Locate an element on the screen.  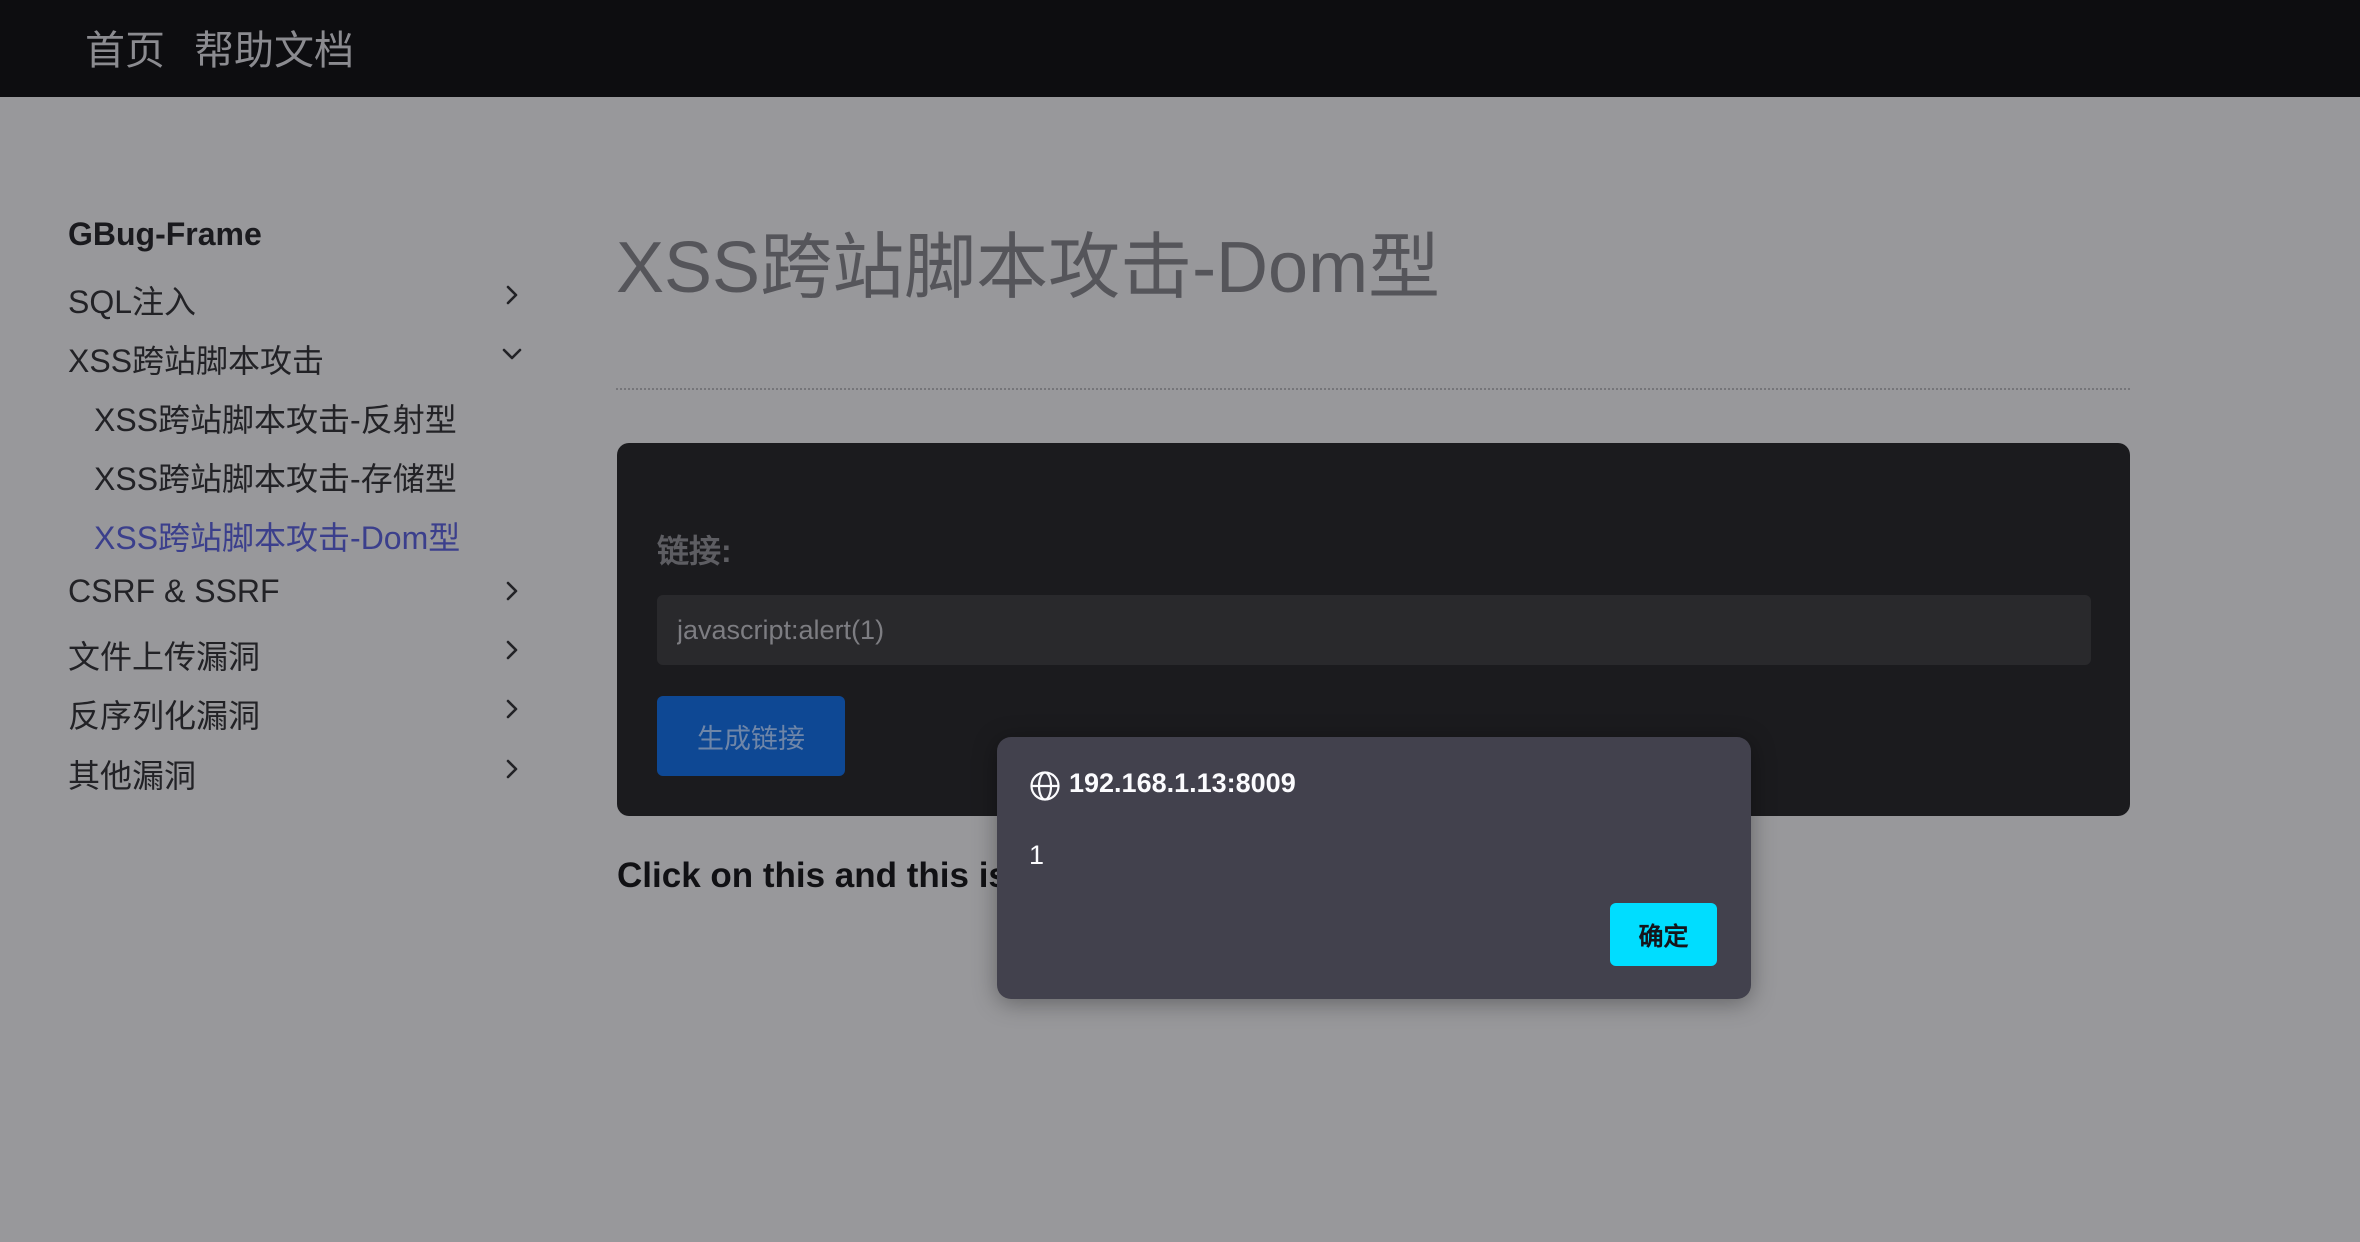
dialog-origin: 192.168.1.13:8009 is located at coordinates (1182, 783).